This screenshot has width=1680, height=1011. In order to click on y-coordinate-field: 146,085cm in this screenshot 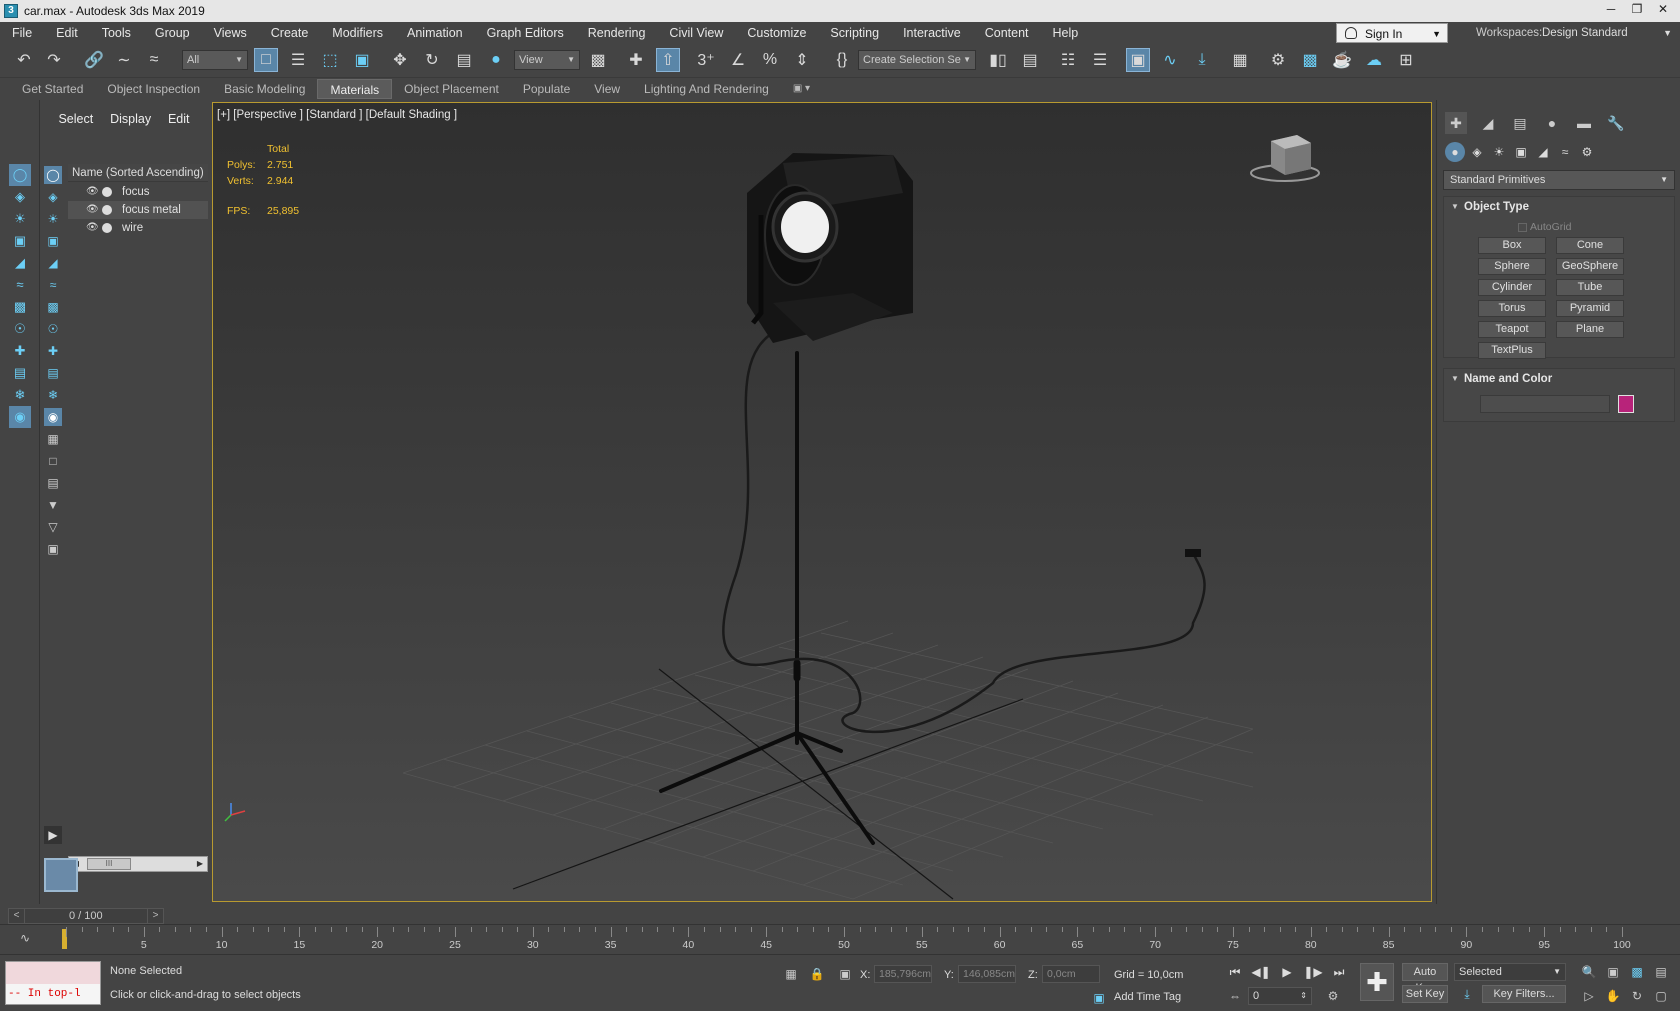, I will do `click(987, 974)`.